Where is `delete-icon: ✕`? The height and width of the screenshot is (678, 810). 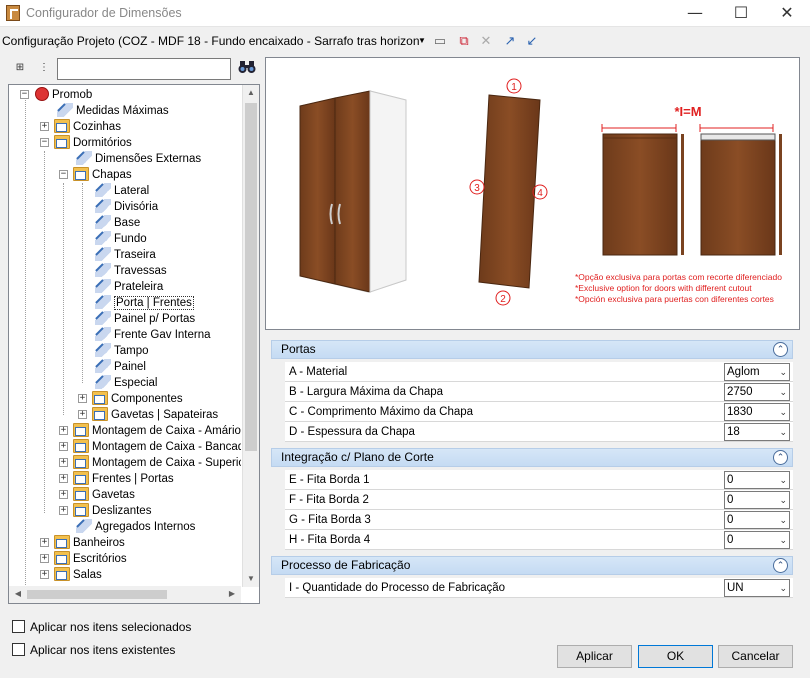 delete-icon: ✕ is located at coordinates (486, 41).